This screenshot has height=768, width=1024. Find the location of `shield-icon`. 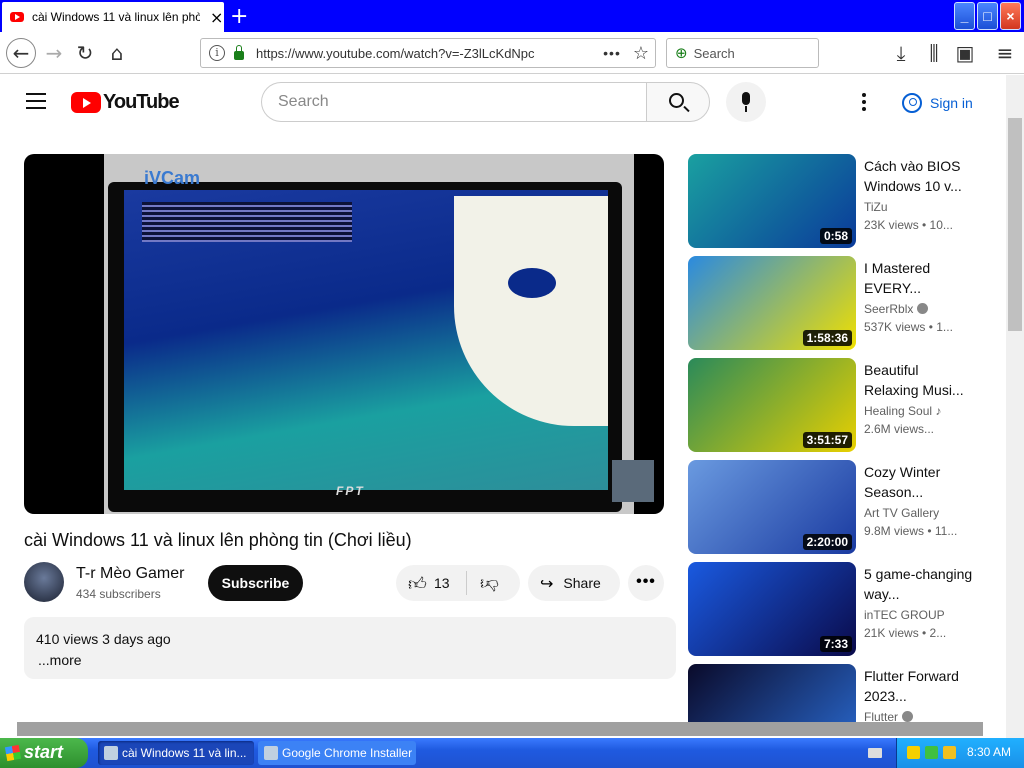

shield-icon is located at coordinates (913, 752).